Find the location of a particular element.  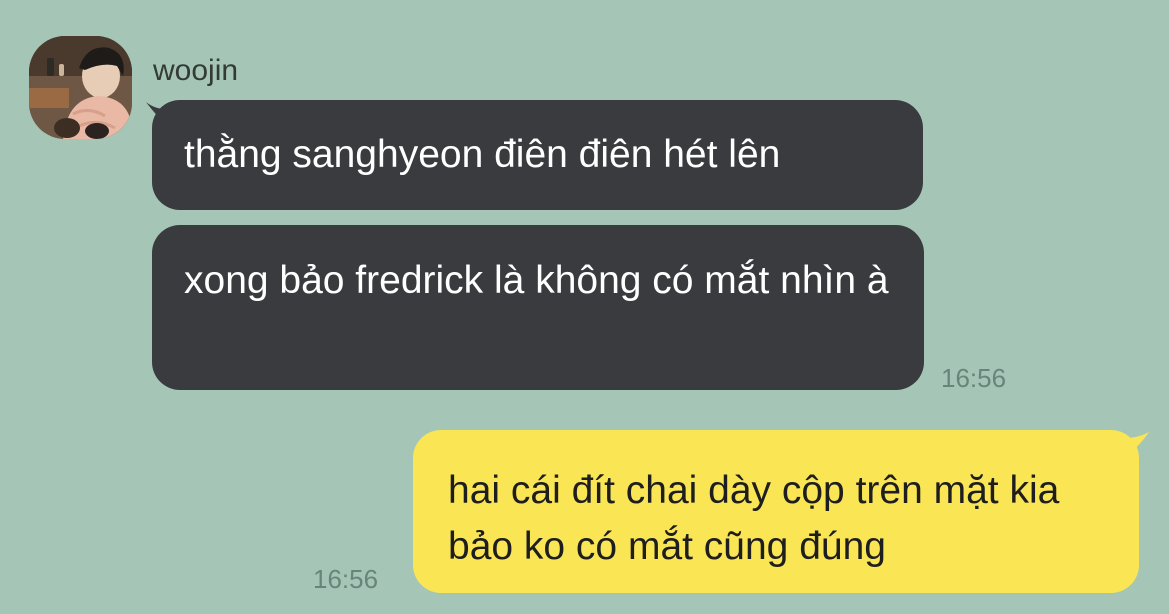

sender-avatar is located at coordinates (80, 87).